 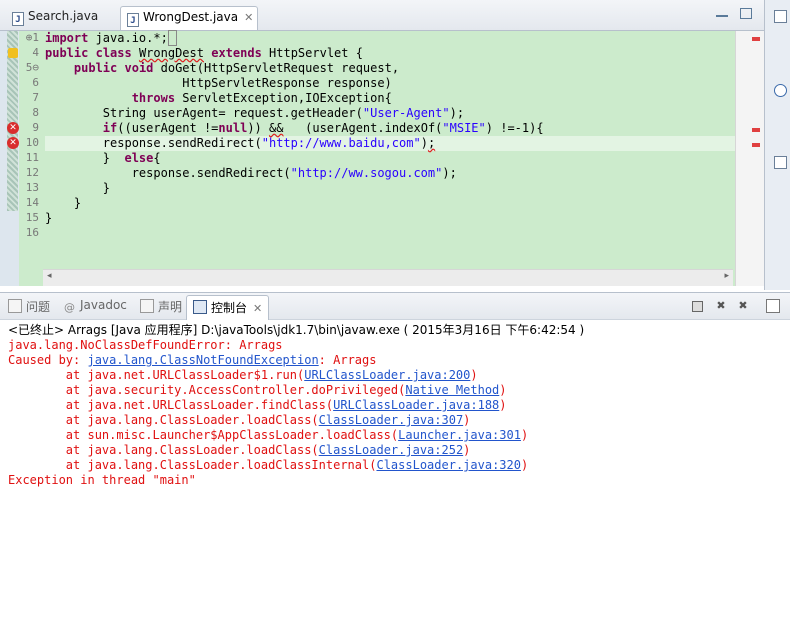 I want to click on line-number: 14, so click(x=32, y=202).